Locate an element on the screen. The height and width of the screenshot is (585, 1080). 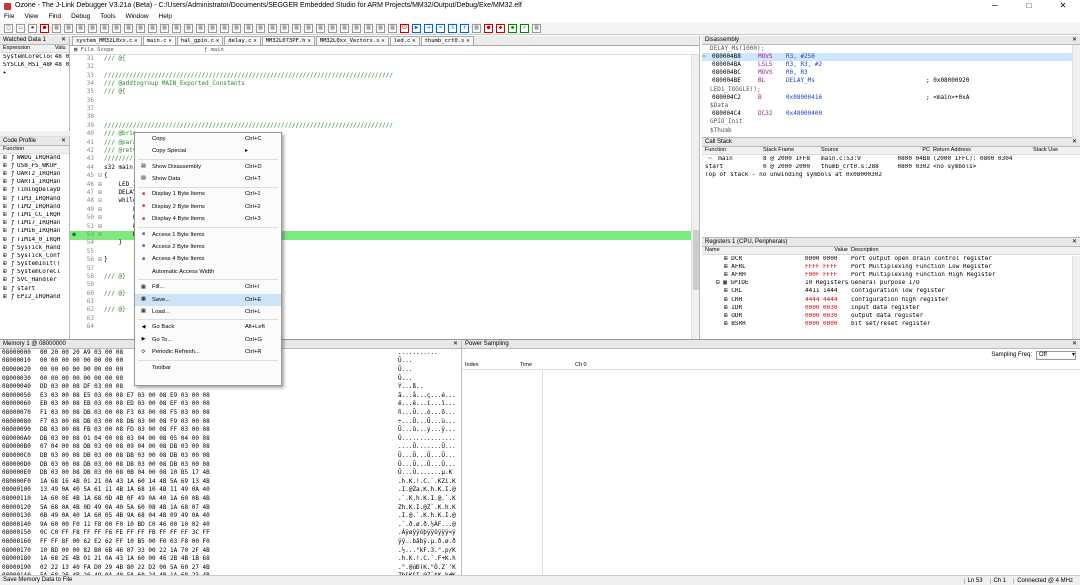
v-scrollbar is located at coordinates (1076, 297).